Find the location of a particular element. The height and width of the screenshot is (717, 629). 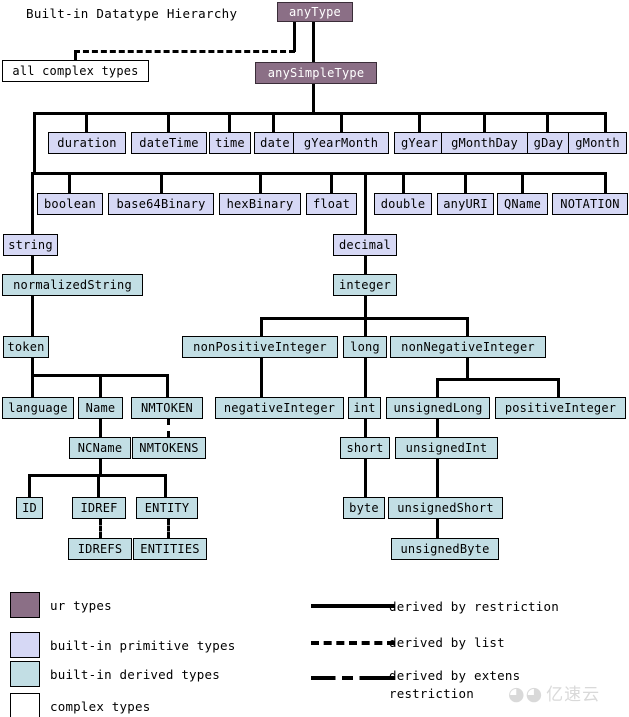

line-to-decimal is located at coordinates (365, 203).